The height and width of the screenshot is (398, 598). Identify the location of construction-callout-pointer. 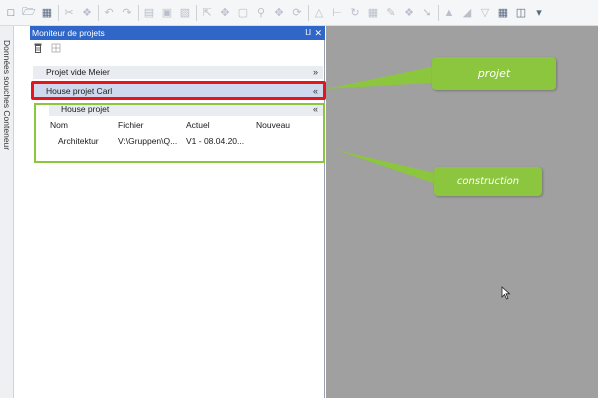
(392, 169).